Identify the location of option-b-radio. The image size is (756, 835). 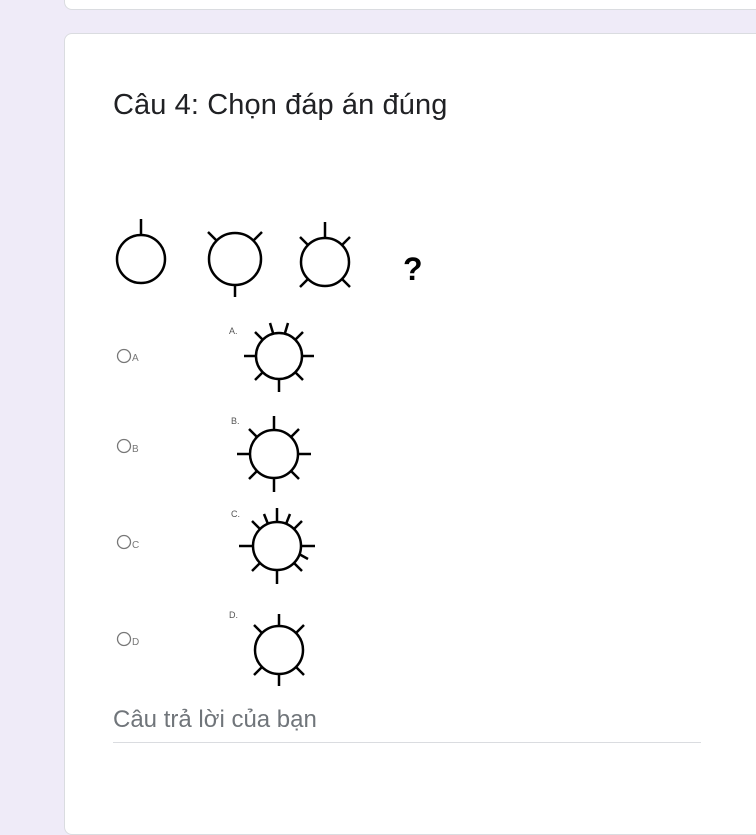
(124, 446).